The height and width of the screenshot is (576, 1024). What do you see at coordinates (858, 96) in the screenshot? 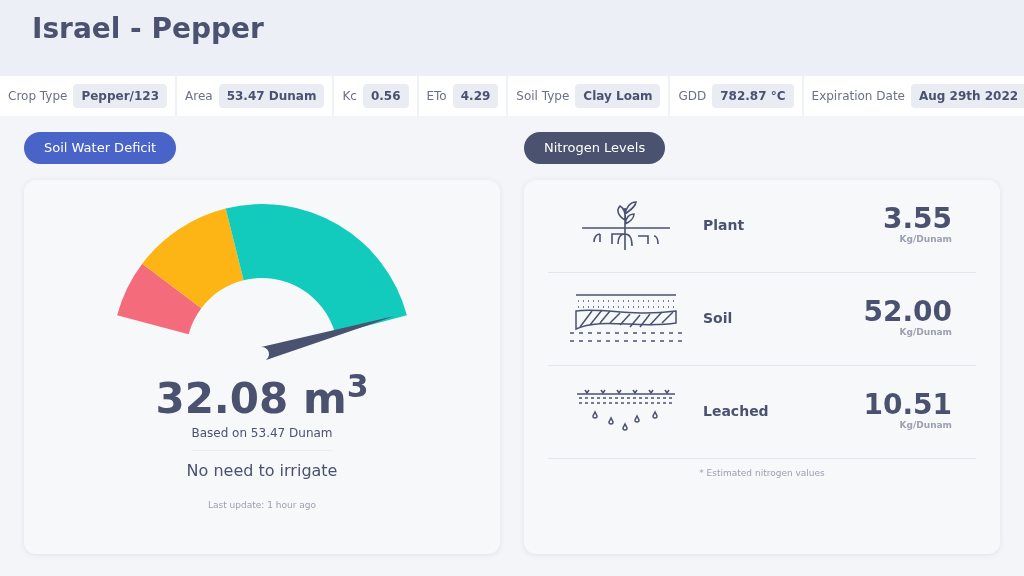
I see `field-label: Expiration Date` at bounding box center [858, 96].